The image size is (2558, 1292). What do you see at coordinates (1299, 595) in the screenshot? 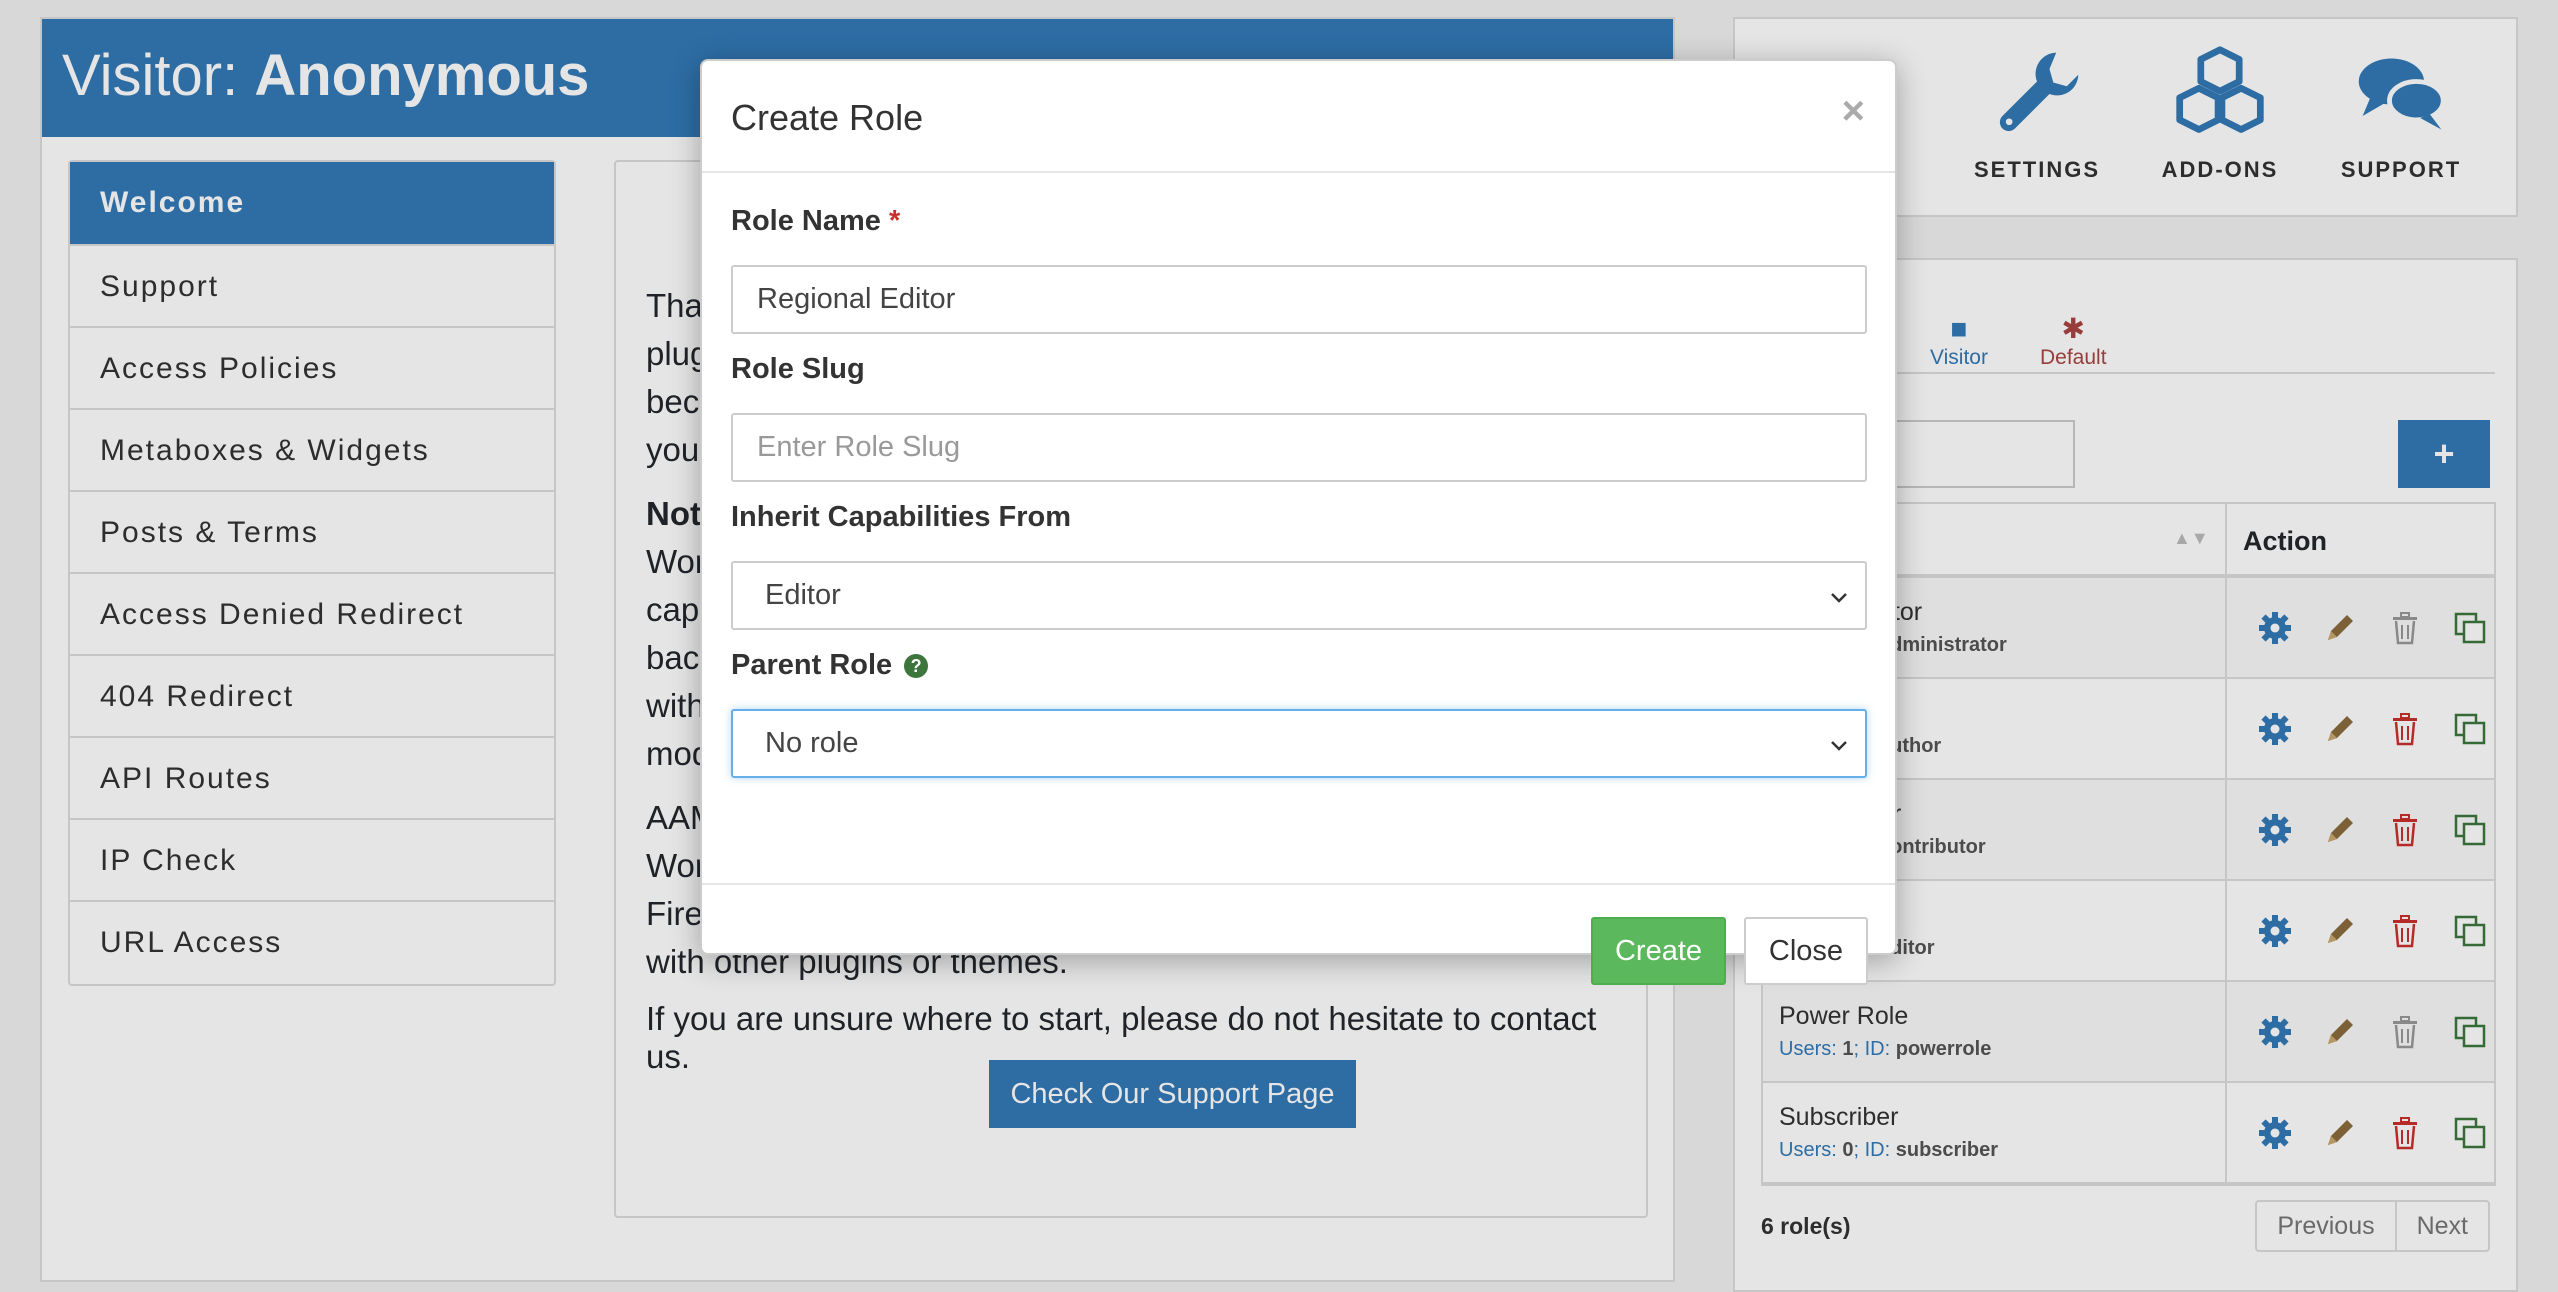
I see `inherit-select: Editor` at bounding box center [1299, 595].